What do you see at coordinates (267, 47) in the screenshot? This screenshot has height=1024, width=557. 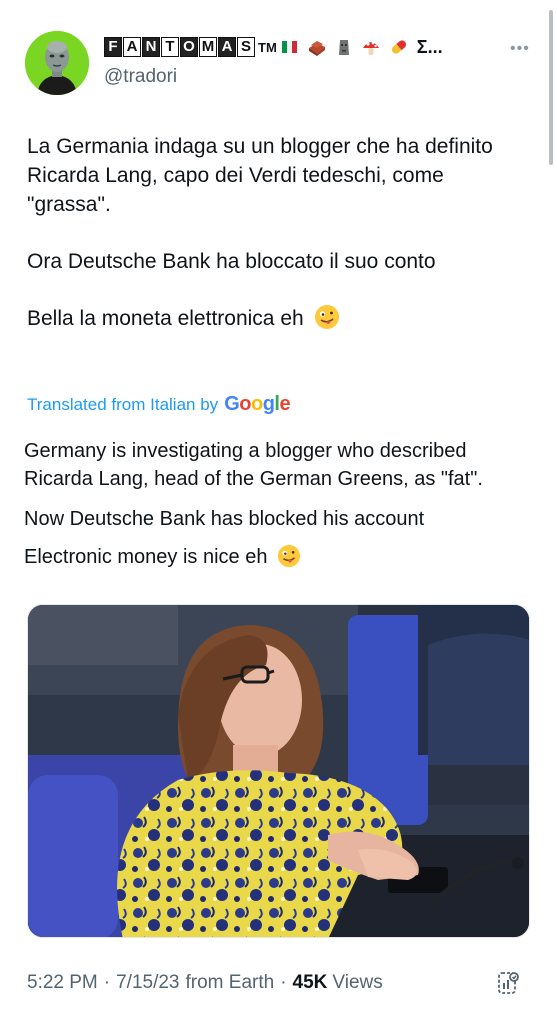 I see `trademark: TM` at bounding box center [267, 47].